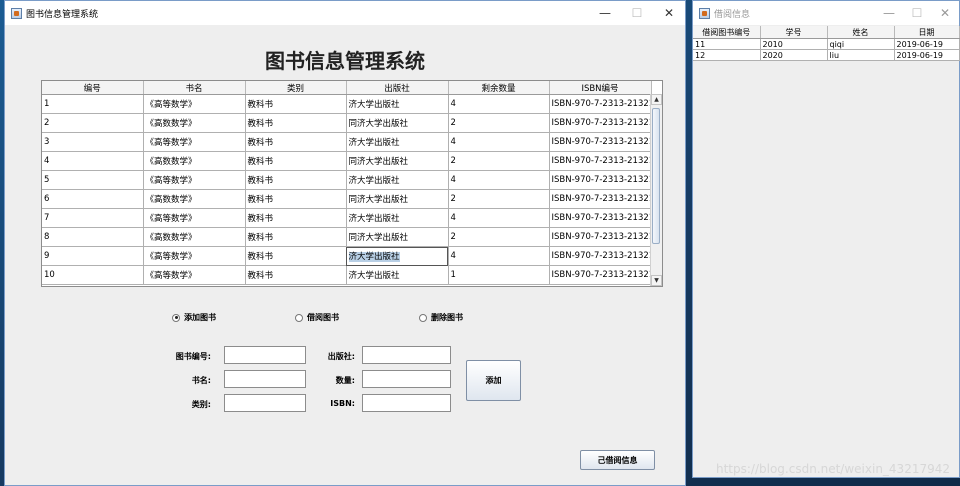 The width and height of the screenshot is (960, 486). Describe the element at coordinates (861, 55) in the screenshot. I see `table-cell: liu` at that location.